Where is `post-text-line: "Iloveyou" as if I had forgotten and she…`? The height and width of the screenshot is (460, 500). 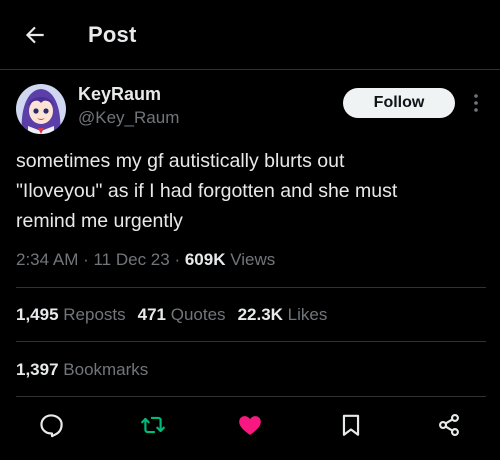
post-text-line: "Iloveyou" as if I had forgotten and she… is located at coordinates (207, 191).